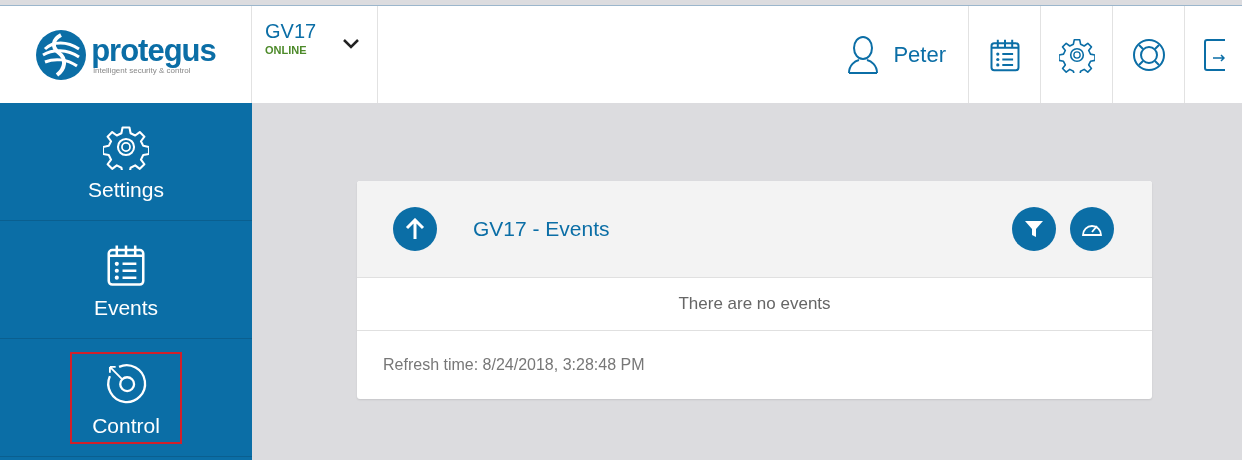 The width and height of the screenshot is (1242, 460). Describe the element at coordinates (919, 54) in the screenshot. I see `user-name: Peter` at that location.